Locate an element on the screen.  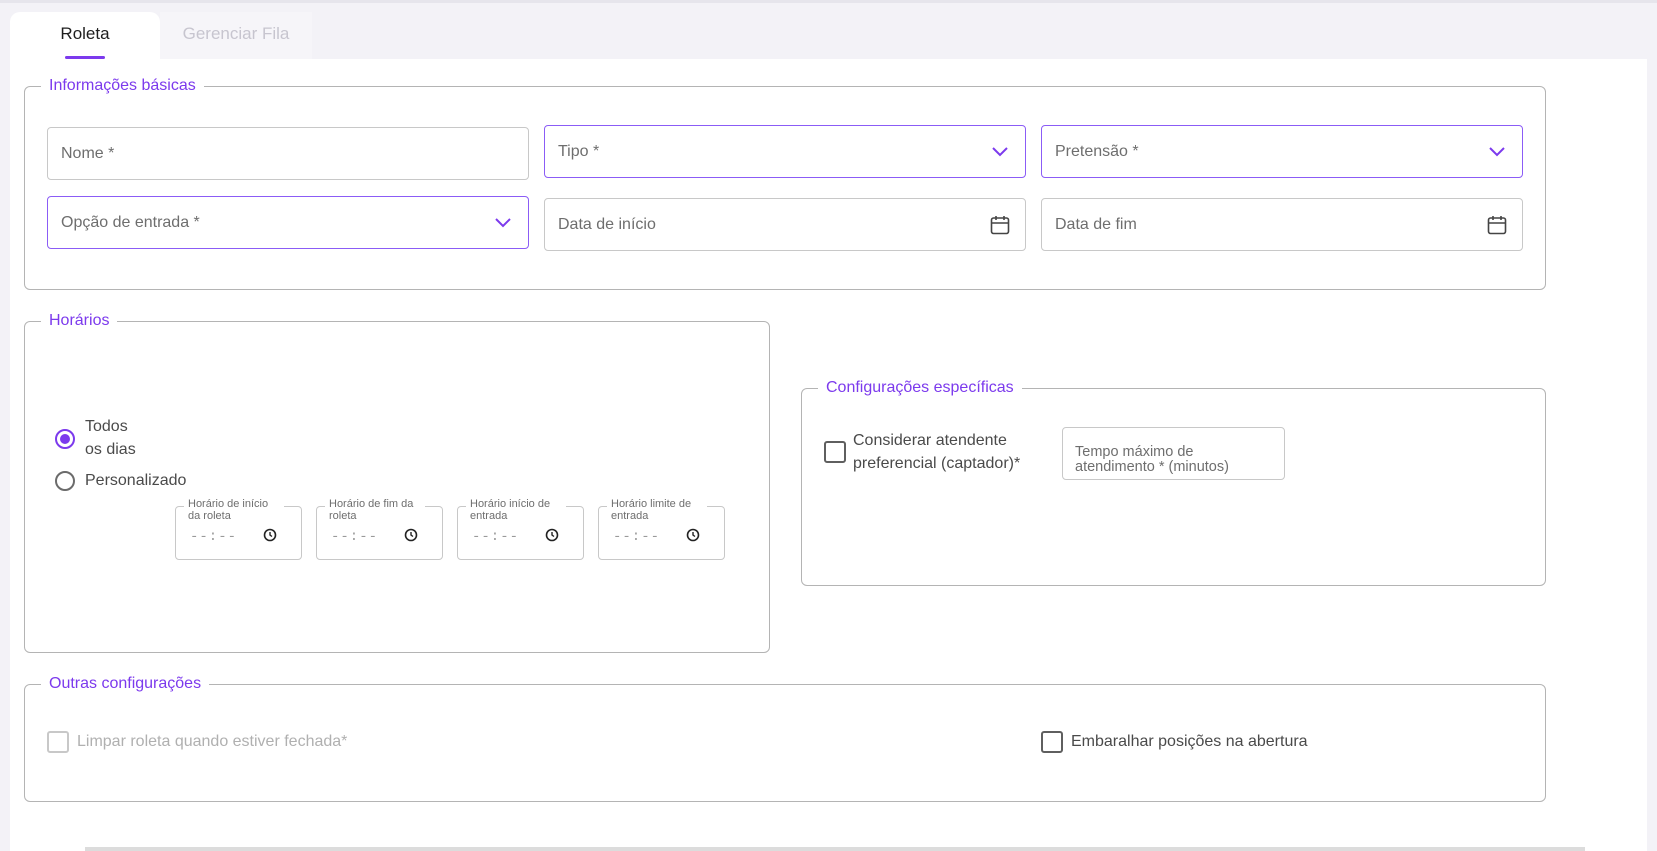
tempo-maximo-placeholder: Tempo máximo de atendimento * (minutos) is located at coordinates (1152, 460).